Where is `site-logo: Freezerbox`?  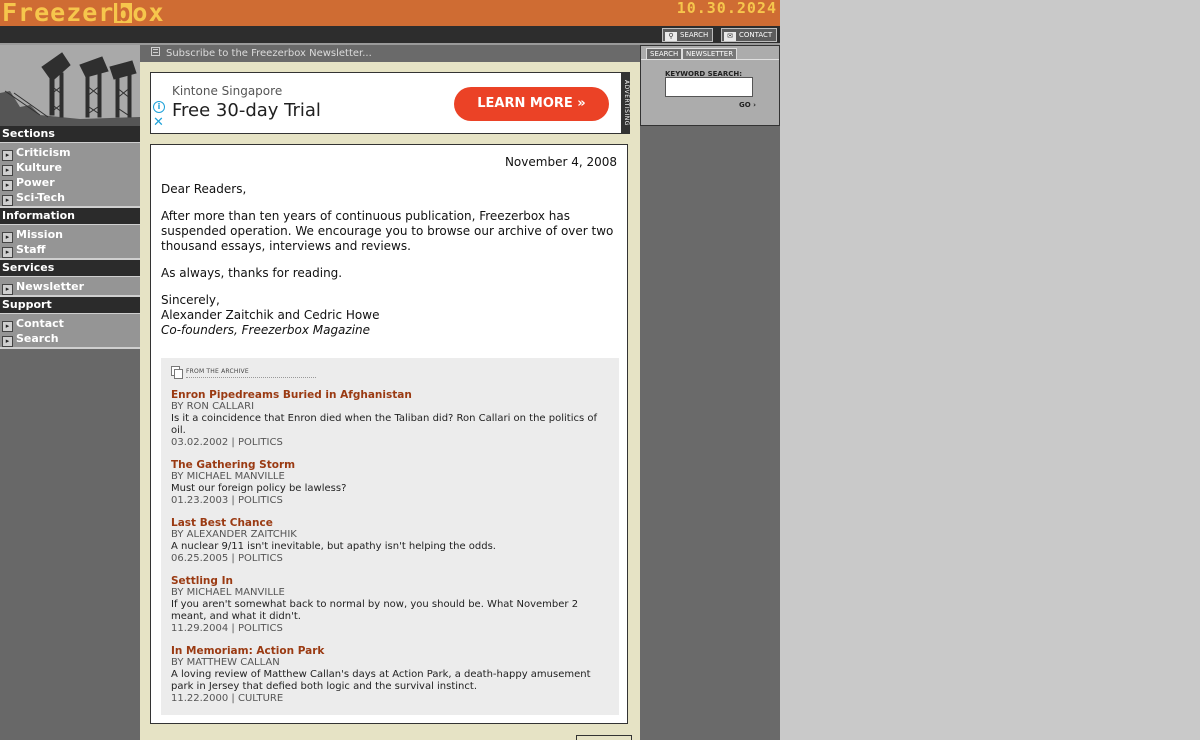
site-logo: Freezerbox is located at coordinates (83, 13).